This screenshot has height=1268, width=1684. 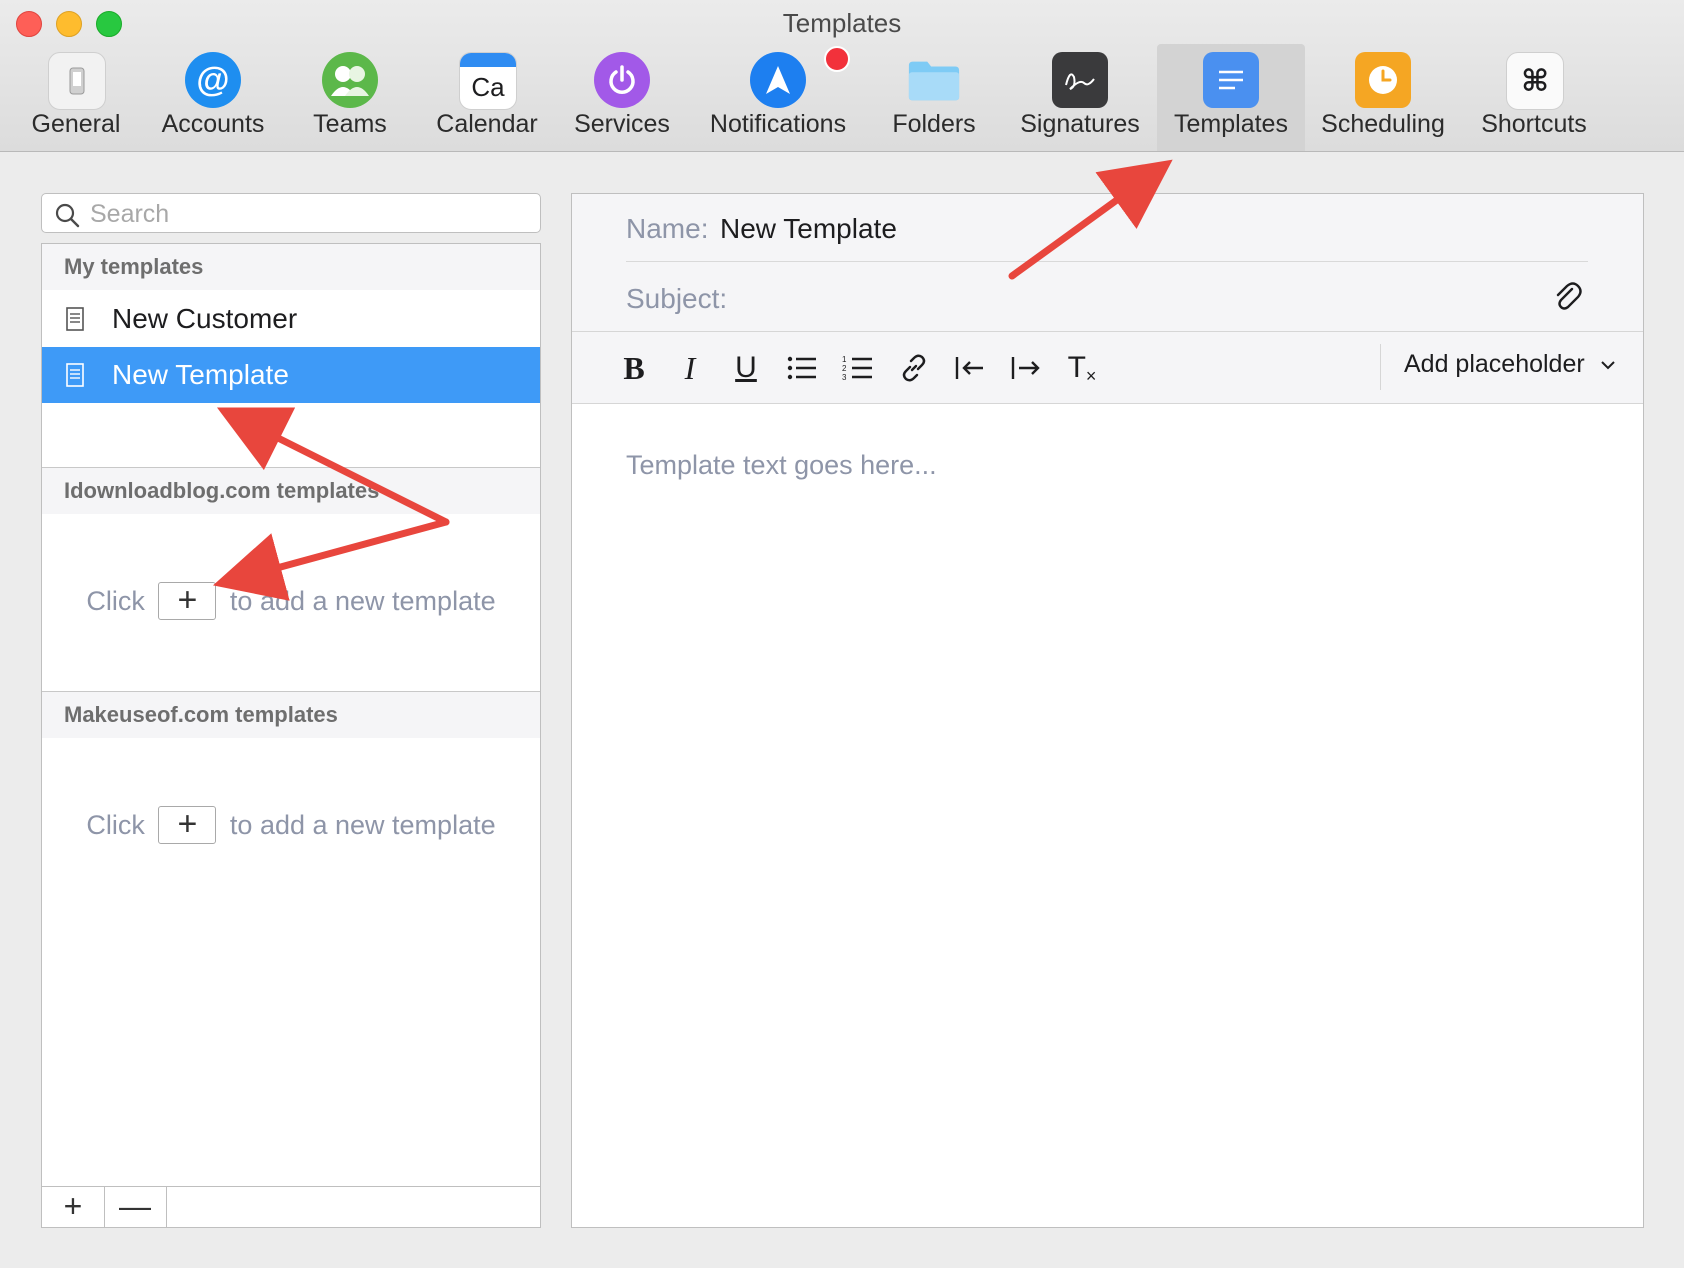 I want to click on name-label: Name:, so click(x=667, y=228).